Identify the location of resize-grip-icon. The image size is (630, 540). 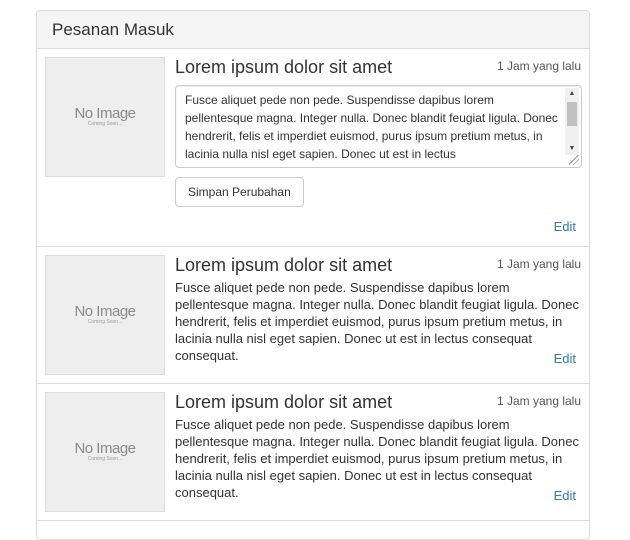
(574, 160).